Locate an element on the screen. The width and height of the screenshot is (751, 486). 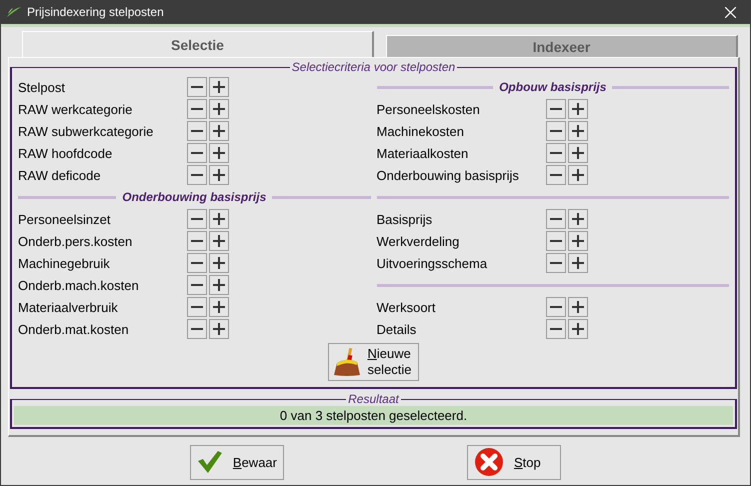
criterion-label: Basisprijs is located at coordinates (405, 219).